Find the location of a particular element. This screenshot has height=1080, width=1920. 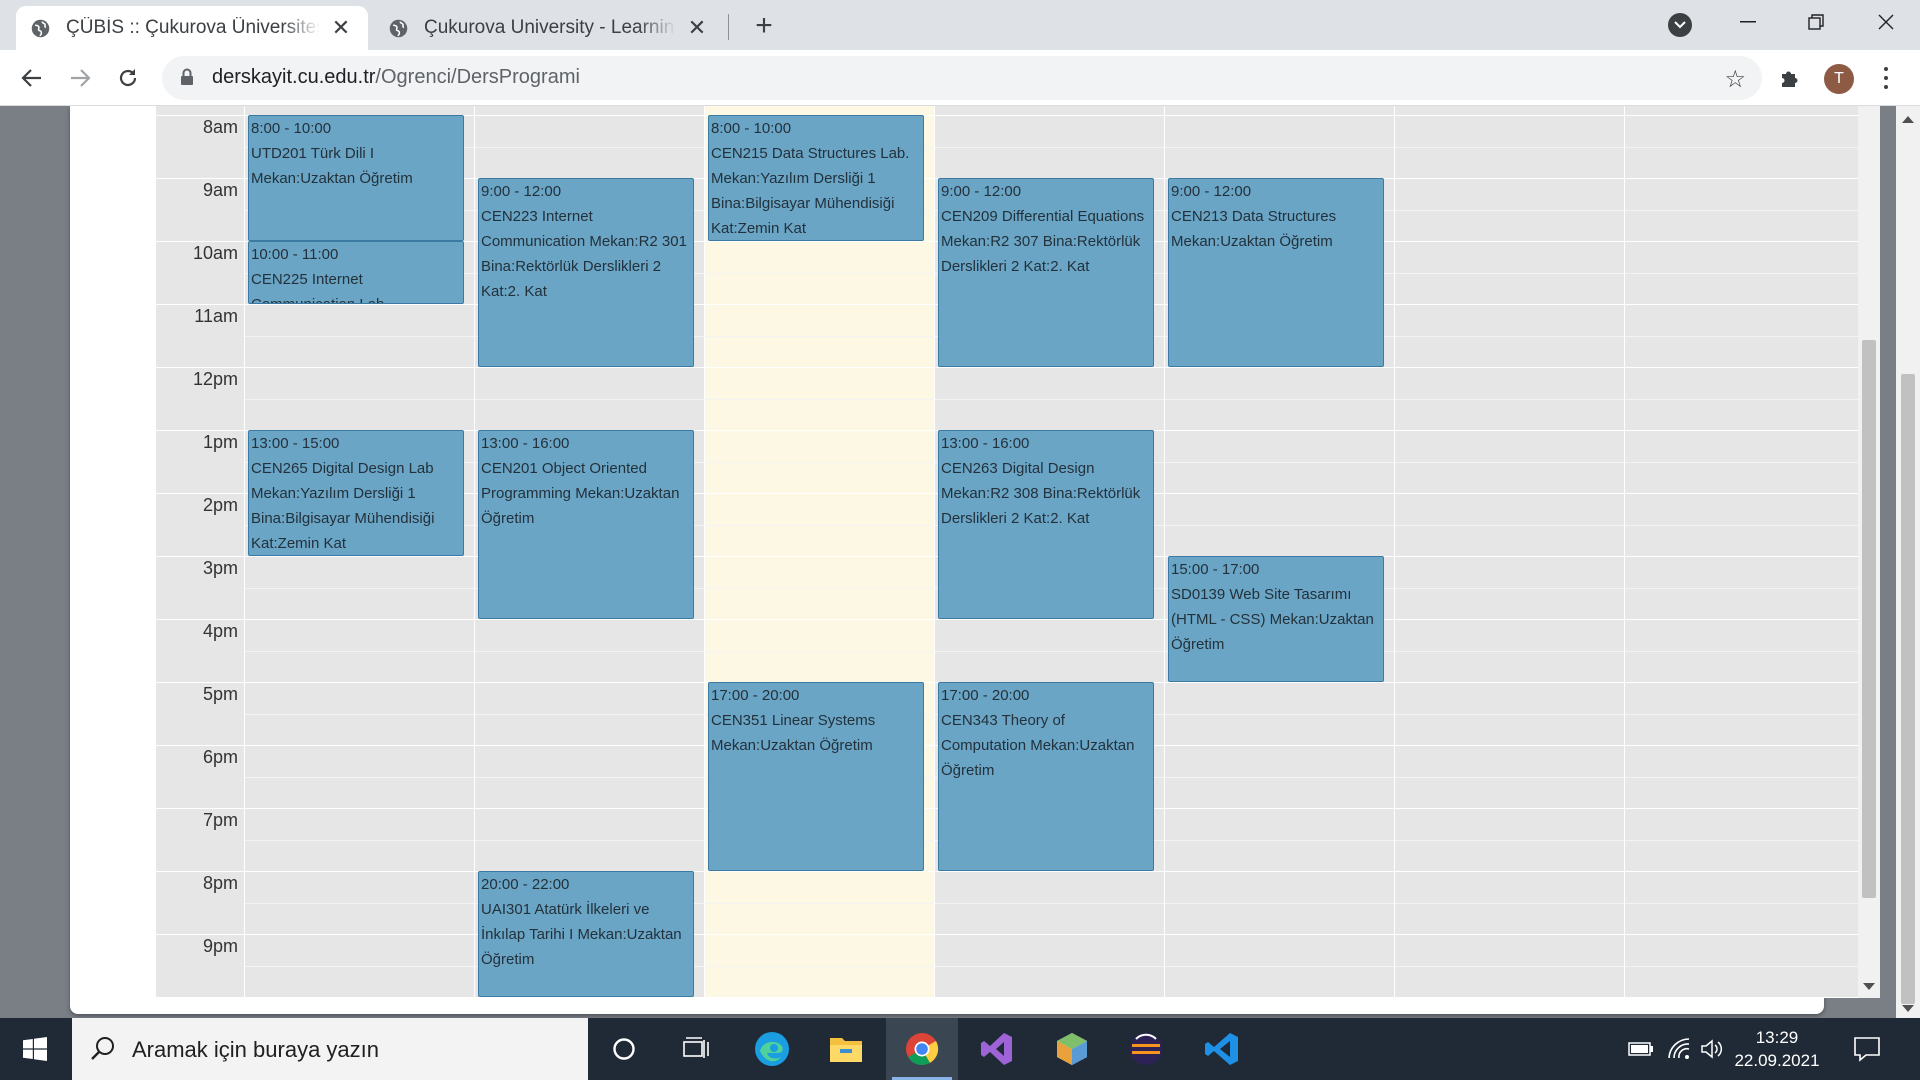

new-tab-button: + is located at coordinates (764, 25).